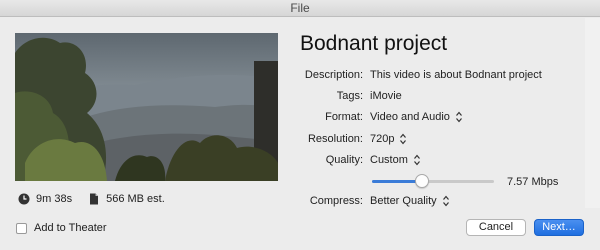  Describe the element at coordinates (344, 160) in the screenshot. I see `quality-label: Quality:` at that location.